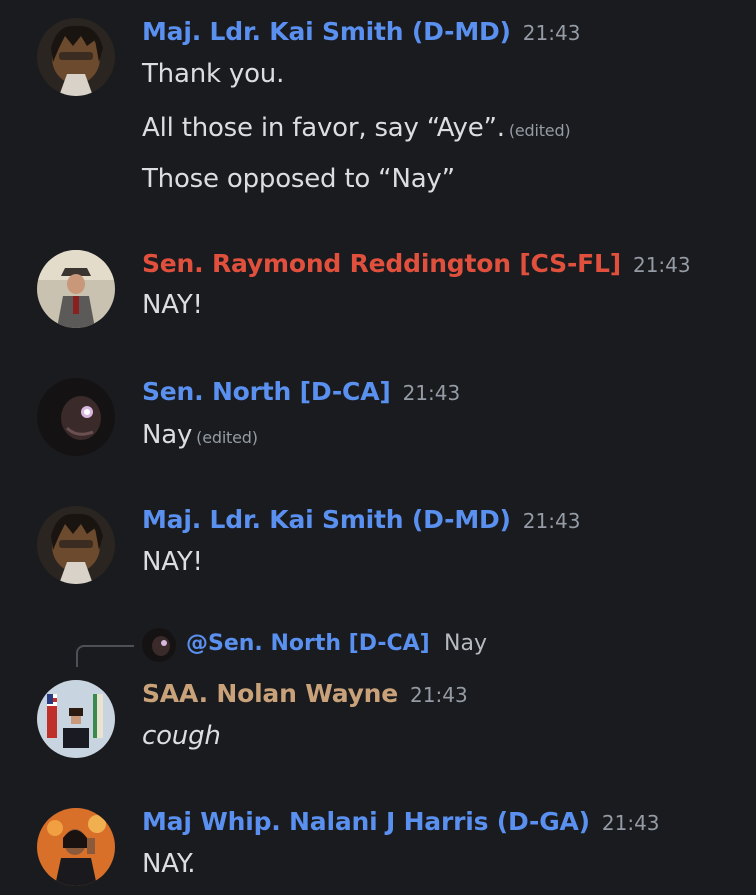 The width and height of the screenshot is (756, 895). What do you see at coordinates (465, 643) in the screenshot?
I see `reply-preview-text: Nay` at bounding box center [465, 643].